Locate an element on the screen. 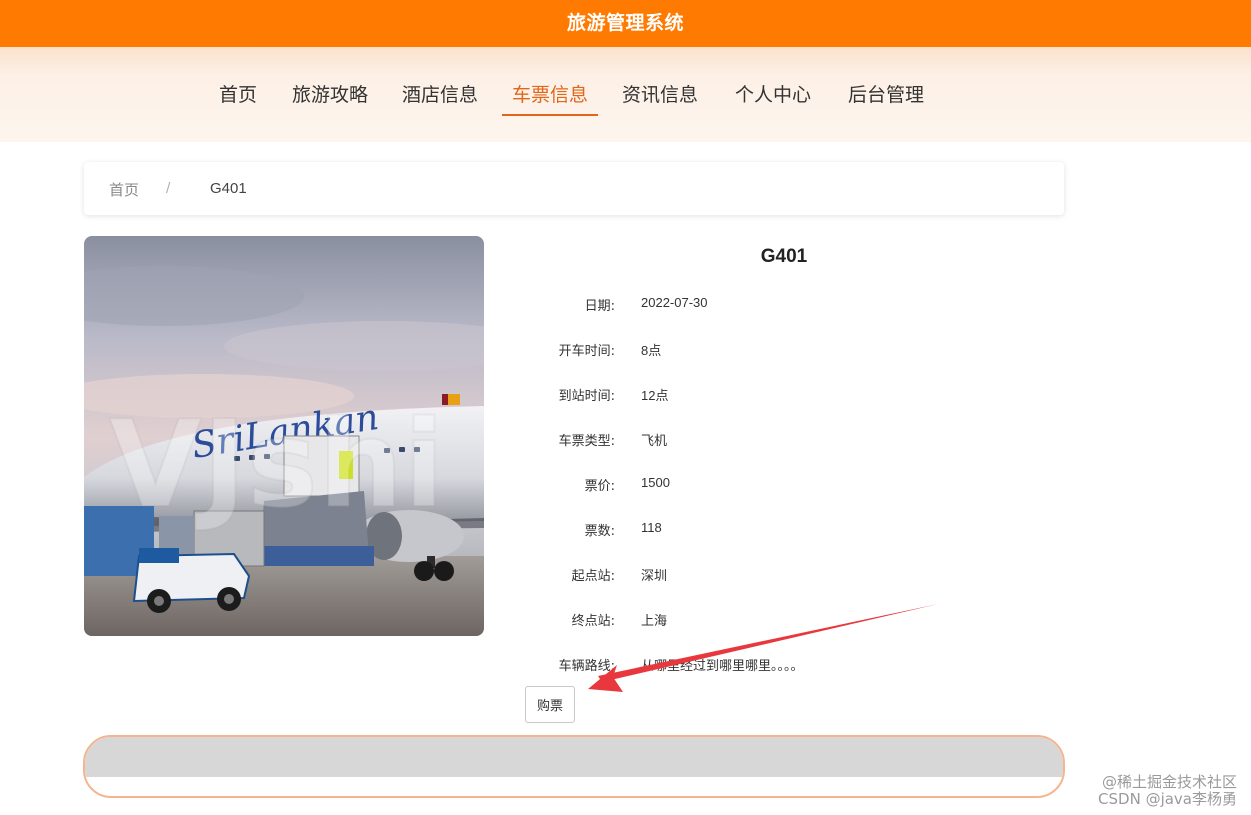 Image resolution: width=1251 pixels, height=815 pixels. field-row-destination-station: 终点站: 上海 is located at coordinates (875, 620).